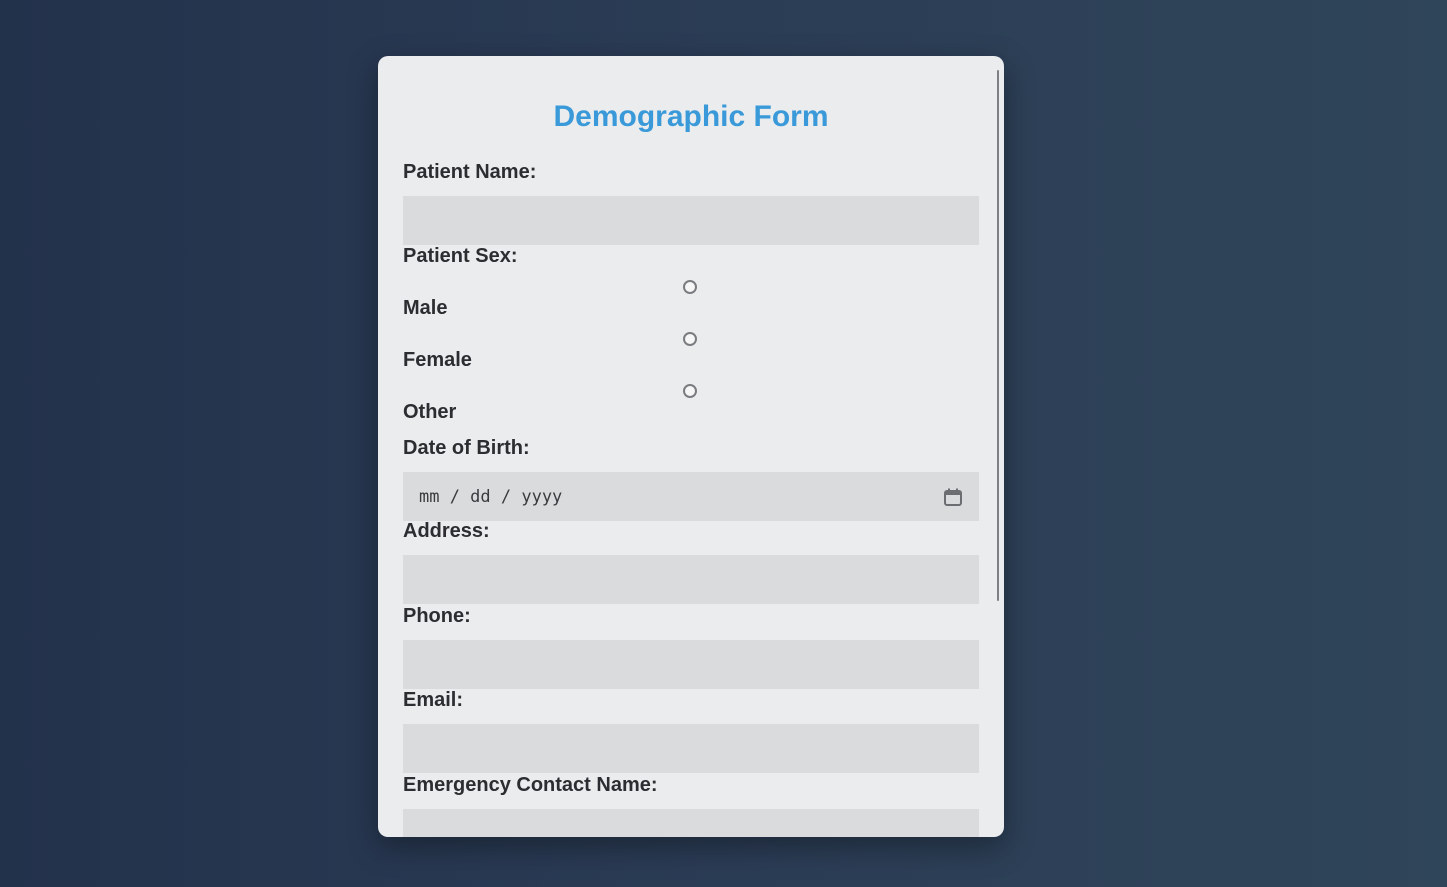  I want to click on email-input, so click(691, 748).